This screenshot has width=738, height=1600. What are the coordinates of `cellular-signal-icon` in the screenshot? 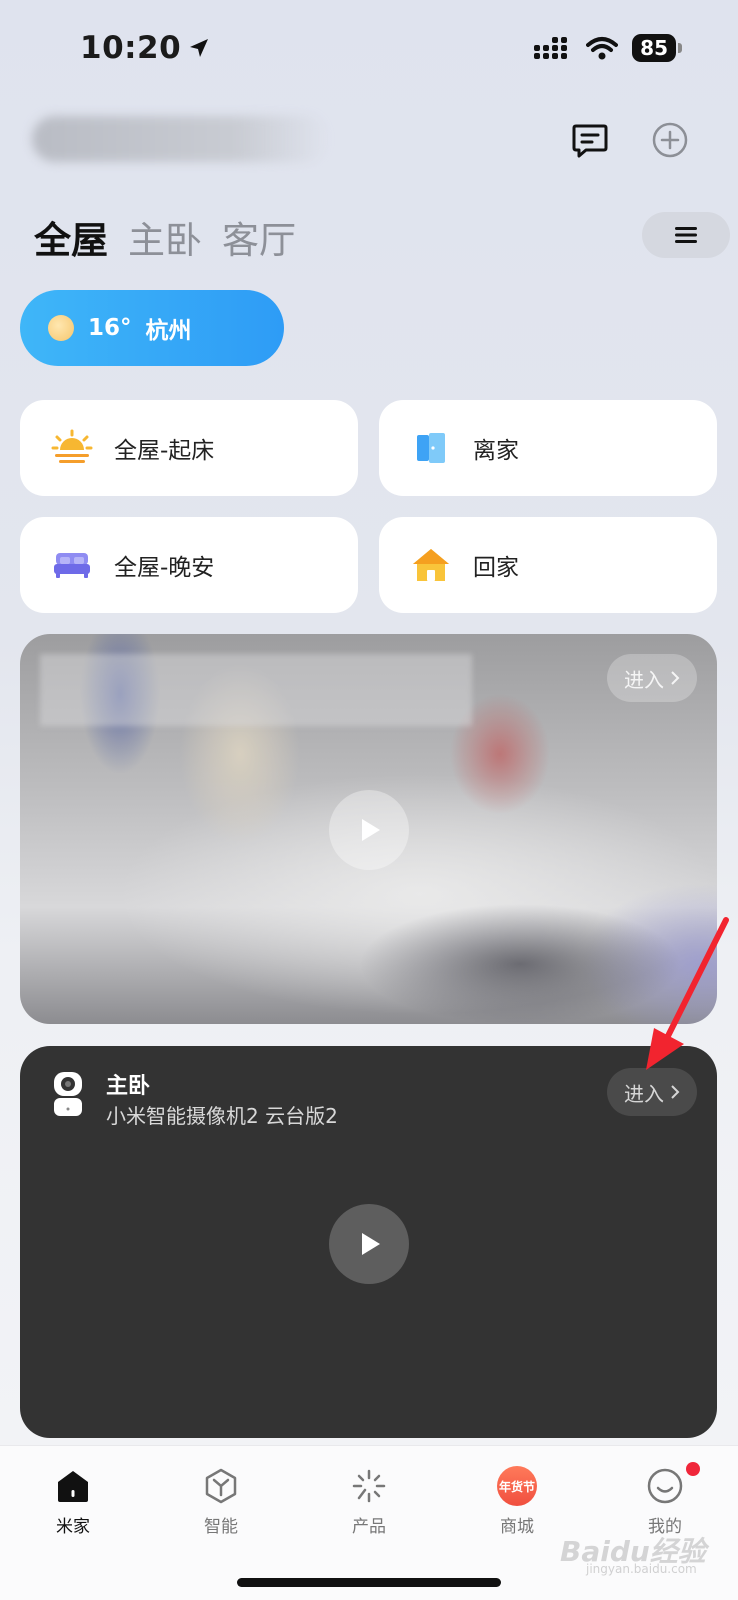 It's located at (551, 48).